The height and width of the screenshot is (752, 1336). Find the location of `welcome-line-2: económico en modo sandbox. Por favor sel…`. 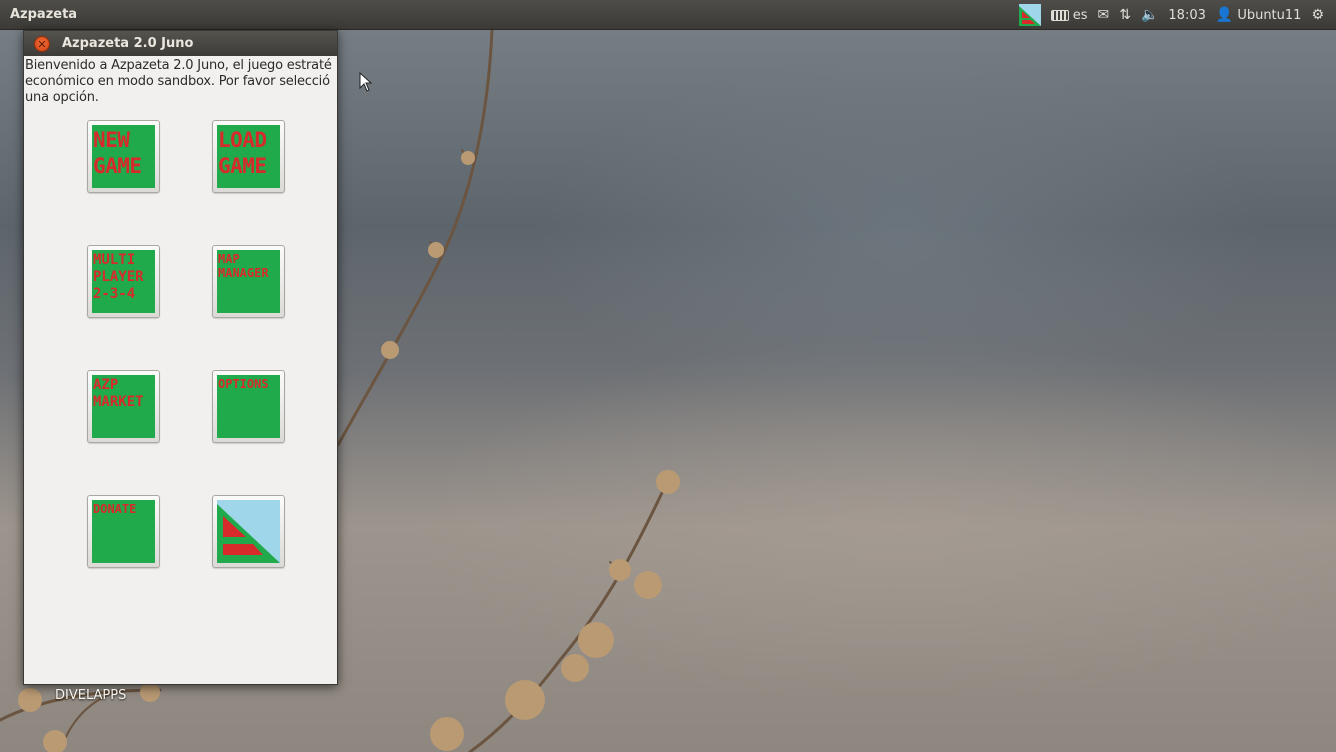

welcome-line-2: económico en modo sandbox. Por favor sel… is located at coordinates (177, 81).